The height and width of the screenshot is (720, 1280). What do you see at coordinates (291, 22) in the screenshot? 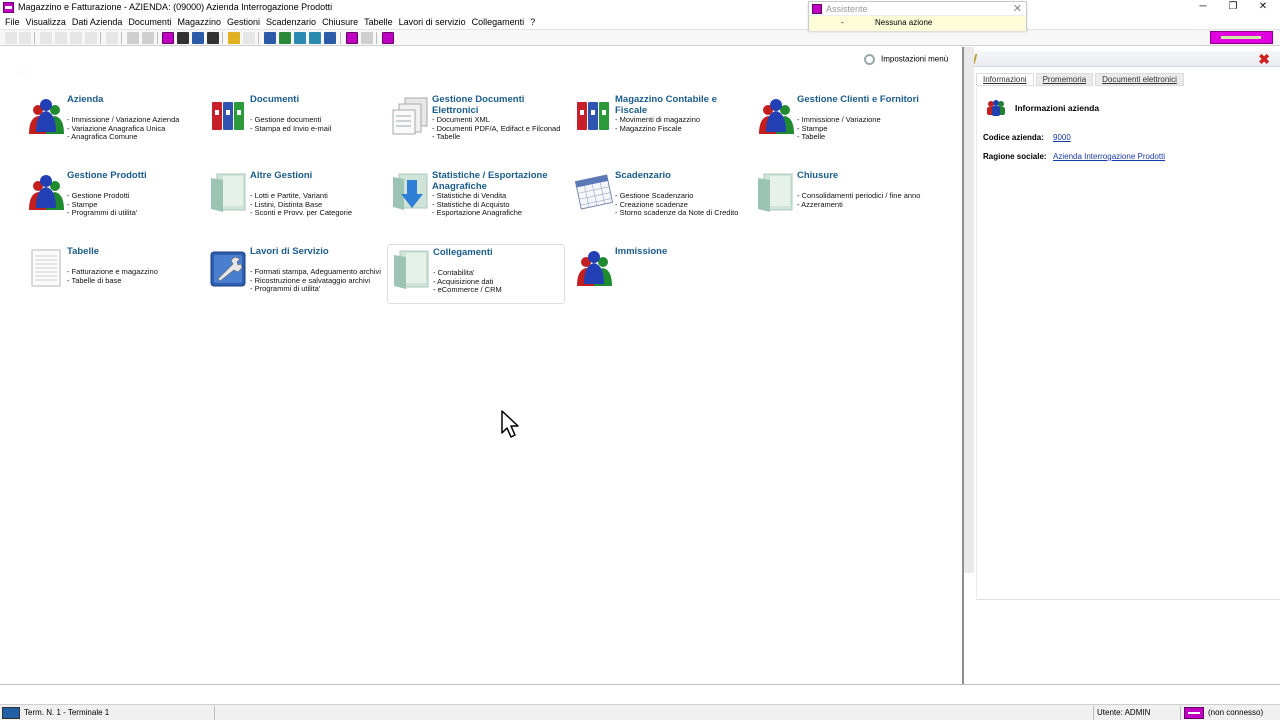
I see `menu-scadenzario: Scadenzario` at bounding box center [291, 22].